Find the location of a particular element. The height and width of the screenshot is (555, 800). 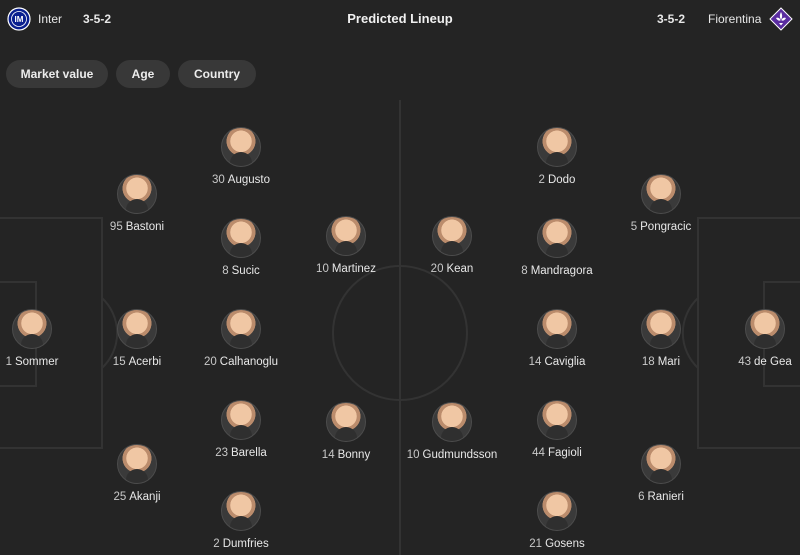

player-name: Caviglia is located at coordinates (565, 362).